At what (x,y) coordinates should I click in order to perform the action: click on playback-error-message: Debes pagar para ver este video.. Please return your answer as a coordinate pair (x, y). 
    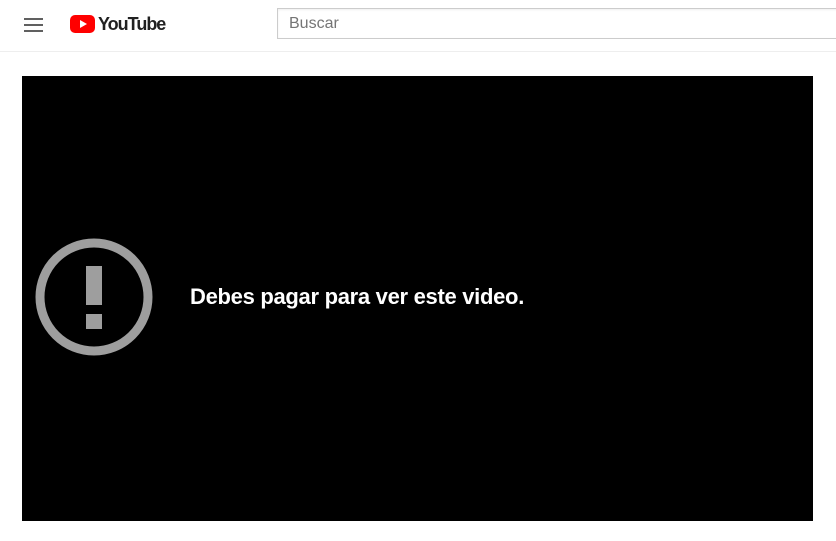
    Looking at the image, I should click on (357, 296).